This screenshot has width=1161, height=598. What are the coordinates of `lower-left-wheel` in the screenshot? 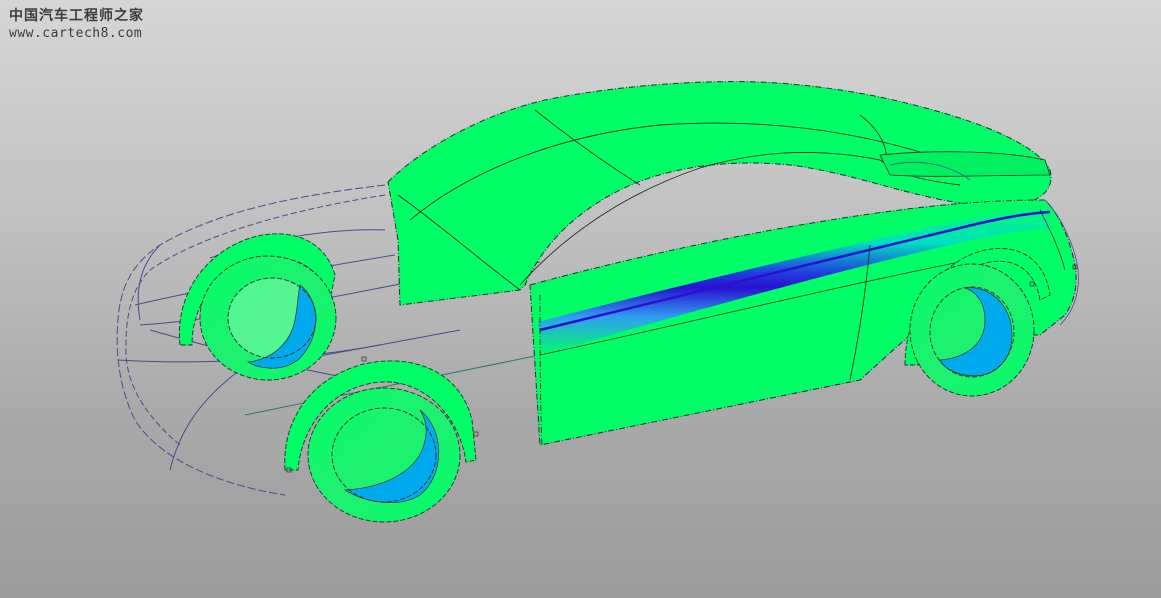 It's located at (384, 455).